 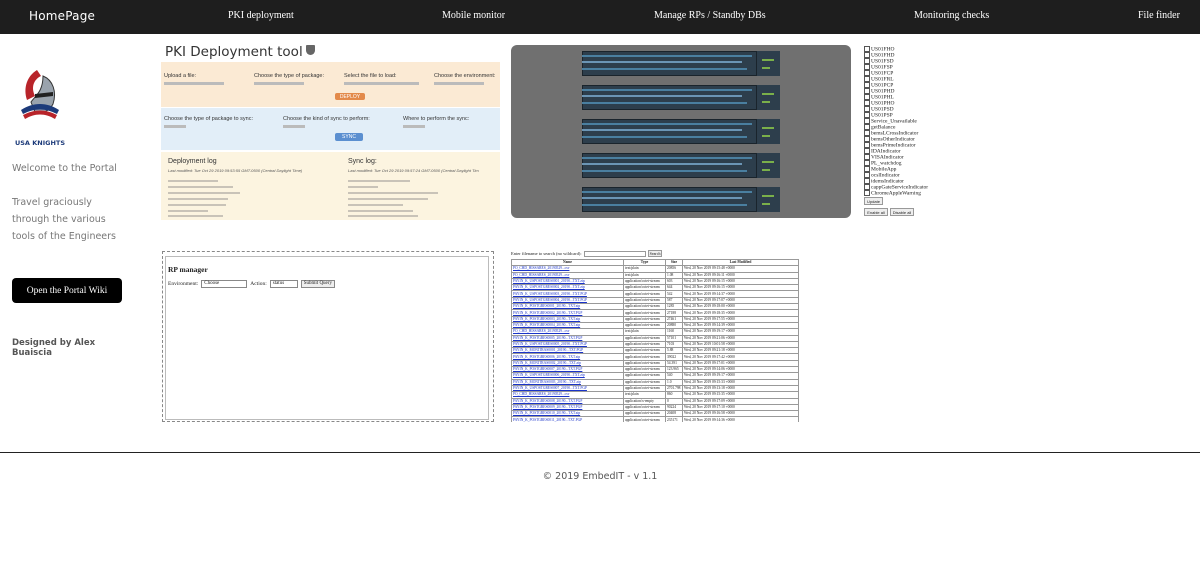 What do you see at coordinates (740, 419) in the screenshot?
I see `file-modified: Wed, 20 Nov 2019 09:14:36 +0000` at bounding box center [740, 419].